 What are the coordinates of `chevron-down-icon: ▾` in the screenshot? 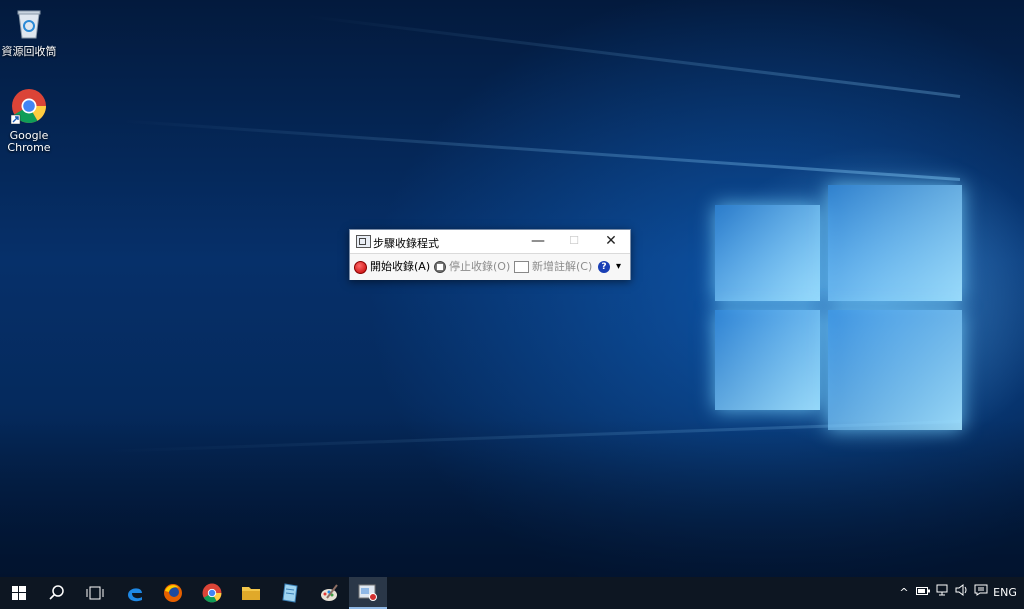 It's located at (618, 267).